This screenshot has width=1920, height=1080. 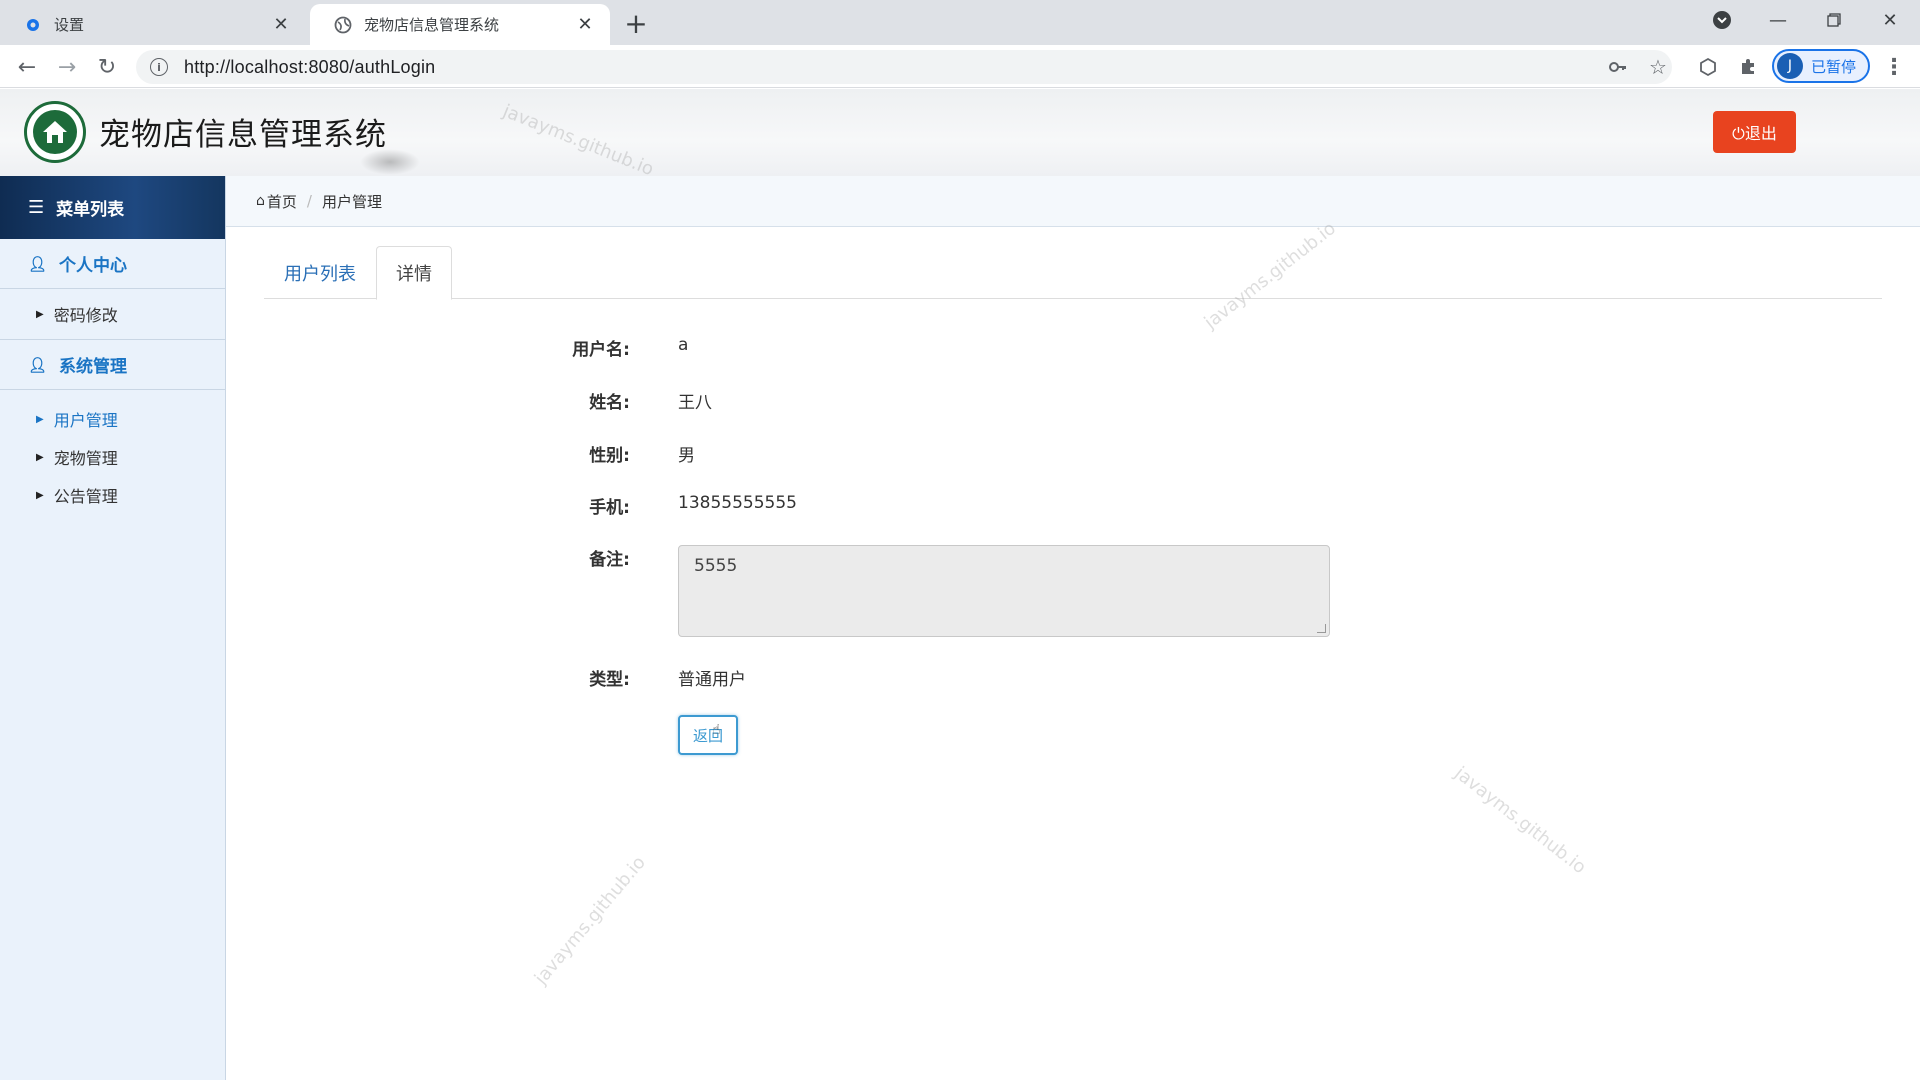 I want to click on resize-handle-icon, so click(x=1321, y=628).